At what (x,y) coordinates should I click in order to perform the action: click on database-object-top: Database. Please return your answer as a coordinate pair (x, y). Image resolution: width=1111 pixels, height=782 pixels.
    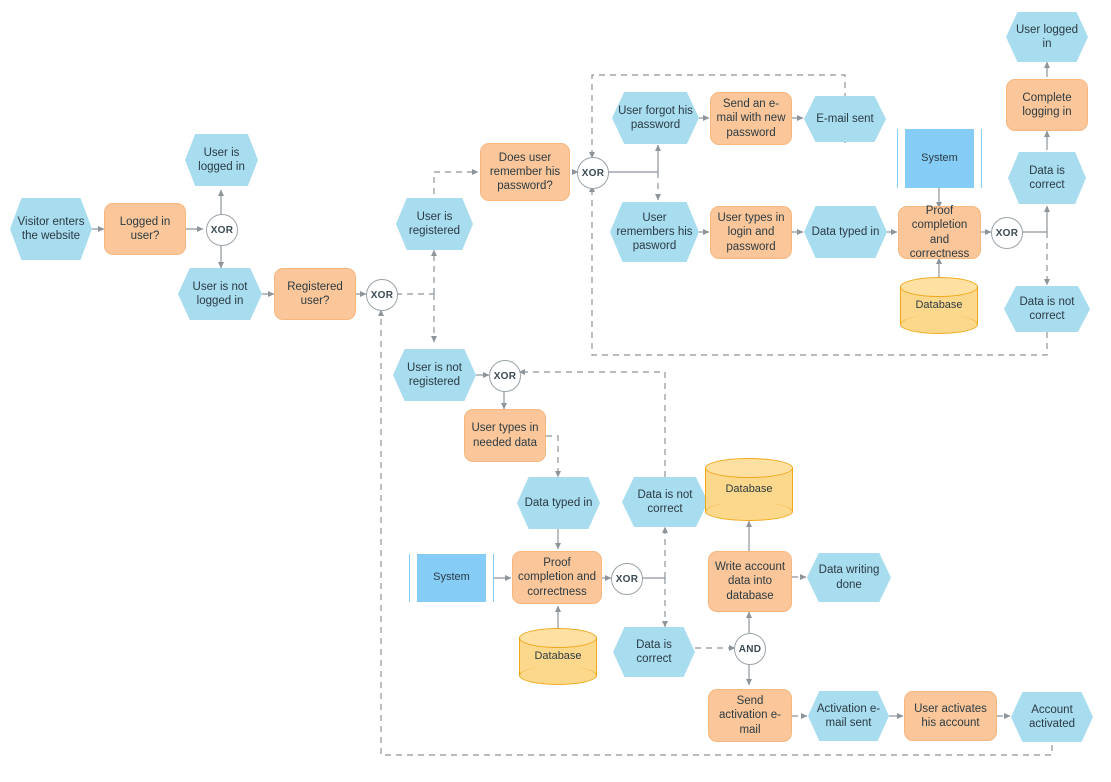
    Looking at the image, I should click on (939, 305).